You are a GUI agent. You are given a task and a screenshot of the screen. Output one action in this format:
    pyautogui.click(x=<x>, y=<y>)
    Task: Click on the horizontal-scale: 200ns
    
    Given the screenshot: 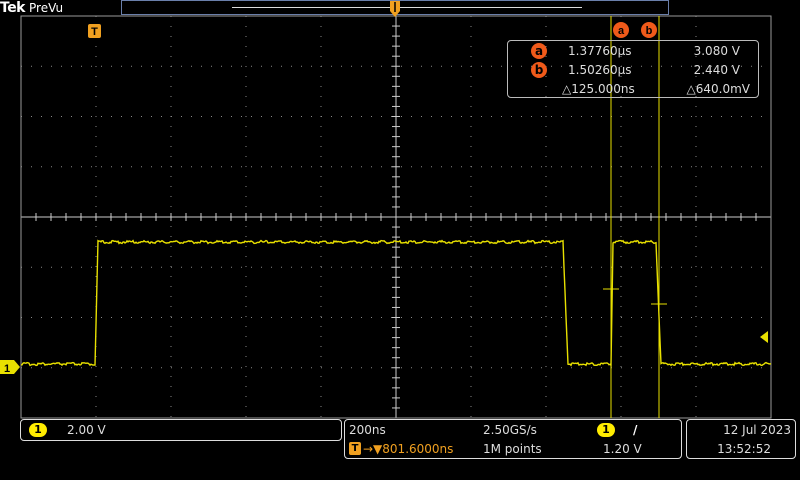 What is the action you would take?
    pyautogui.click(x=367, y=430)
    